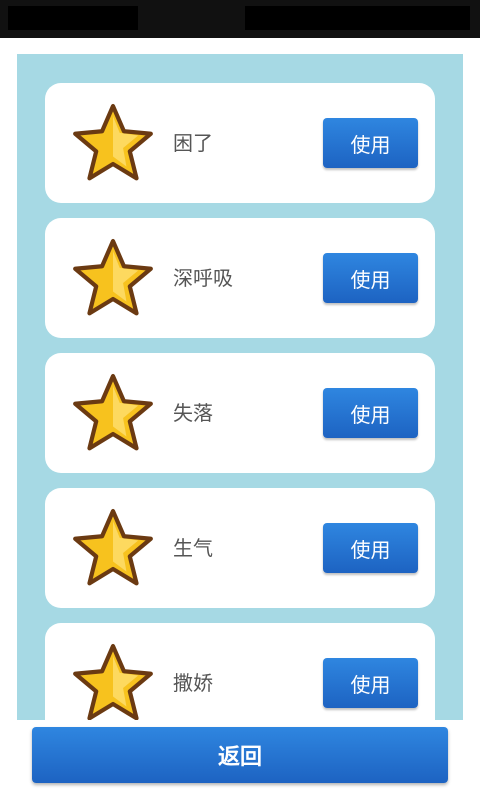 The width and height of the screenshot is (480, 800). What do you see at coordinates (240, 19) in the screenshot?
I see `status-bar` at bounding box center [240, 19].